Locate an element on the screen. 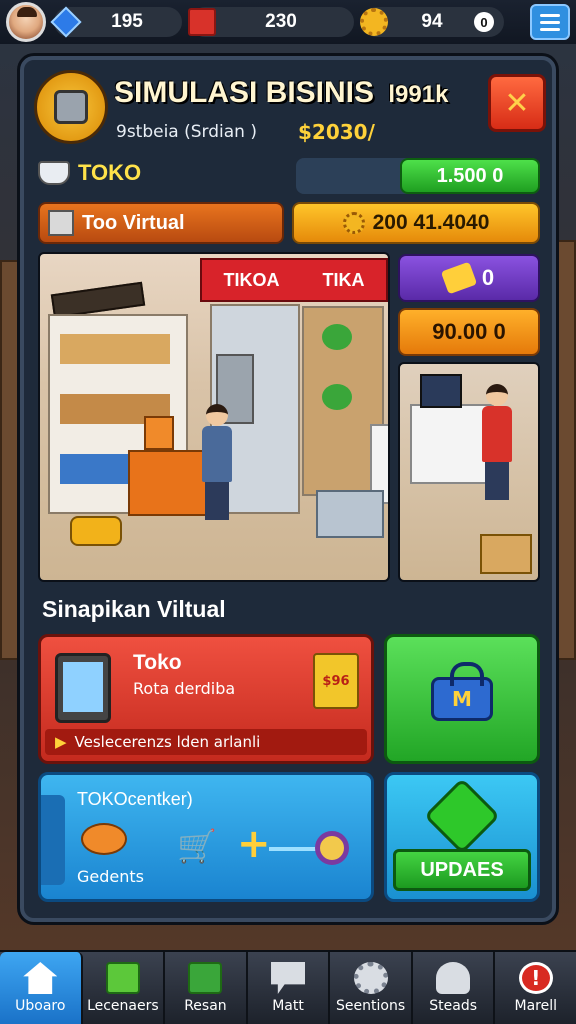  side-orange-value: 90.00 0 is located at coordinates (469, 331).